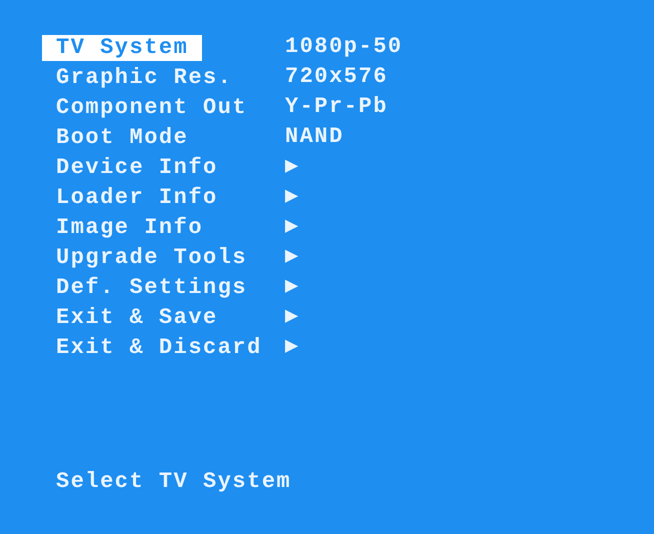 The width and height of the screenshot is (654, 534). I want to click on menu-item: Device Info, so click(137, 167).